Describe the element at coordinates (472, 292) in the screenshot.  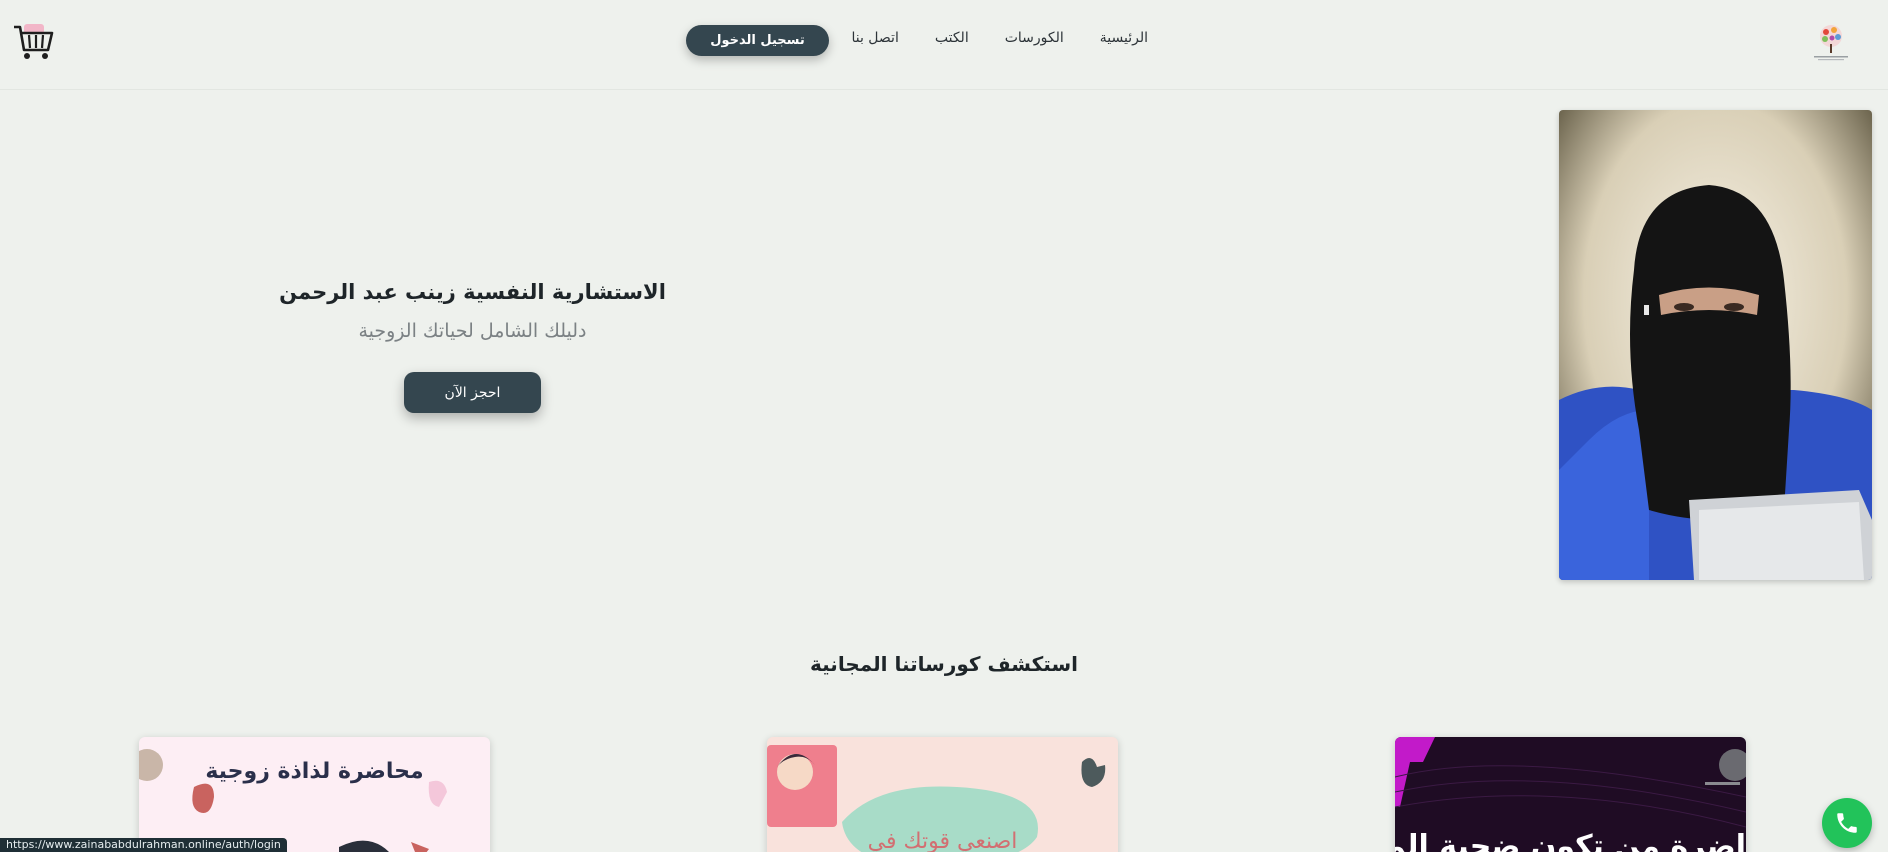
I see `hero-title: الاستشارية النفسية زينب عبد الرحمن` at that location.